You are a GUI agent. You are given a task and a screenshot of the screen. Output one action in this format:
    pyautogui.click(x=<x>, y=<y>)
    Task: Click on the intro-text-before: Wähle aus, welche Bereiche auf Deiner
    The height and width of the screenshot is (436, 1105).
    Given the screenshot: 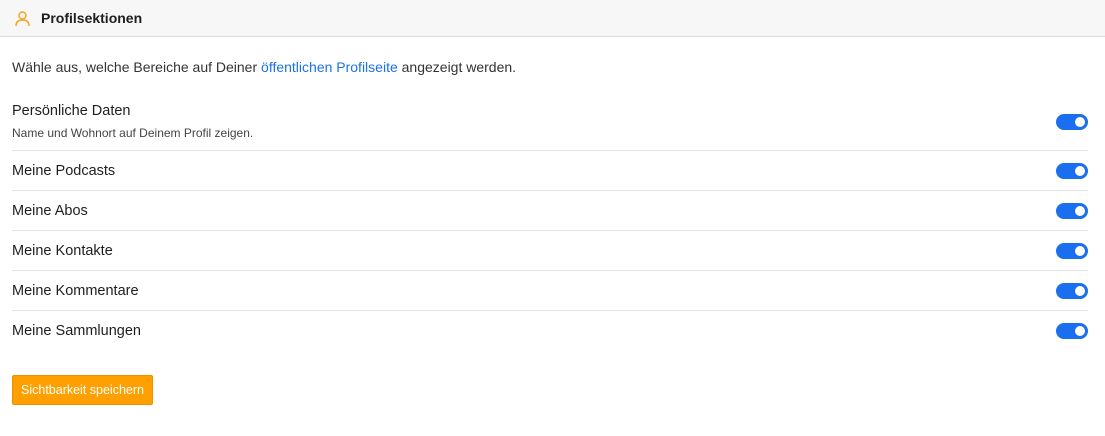 What is the action you would take?
    pyautogui.click(x=137, y=67)
    